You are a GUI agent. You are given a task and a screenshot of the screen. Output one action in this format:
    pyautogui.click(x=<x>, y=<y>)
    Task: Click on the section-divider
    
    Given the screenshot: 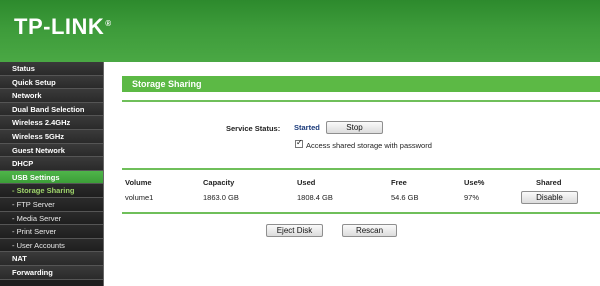 What is the action you would take?
    pyautogui.click(x=361, y=169)
    